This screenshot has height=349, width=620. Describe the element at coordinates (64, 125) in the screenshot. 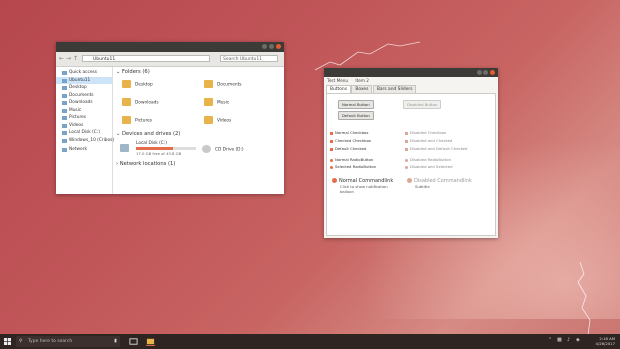

I see `videos-icon` at that location.